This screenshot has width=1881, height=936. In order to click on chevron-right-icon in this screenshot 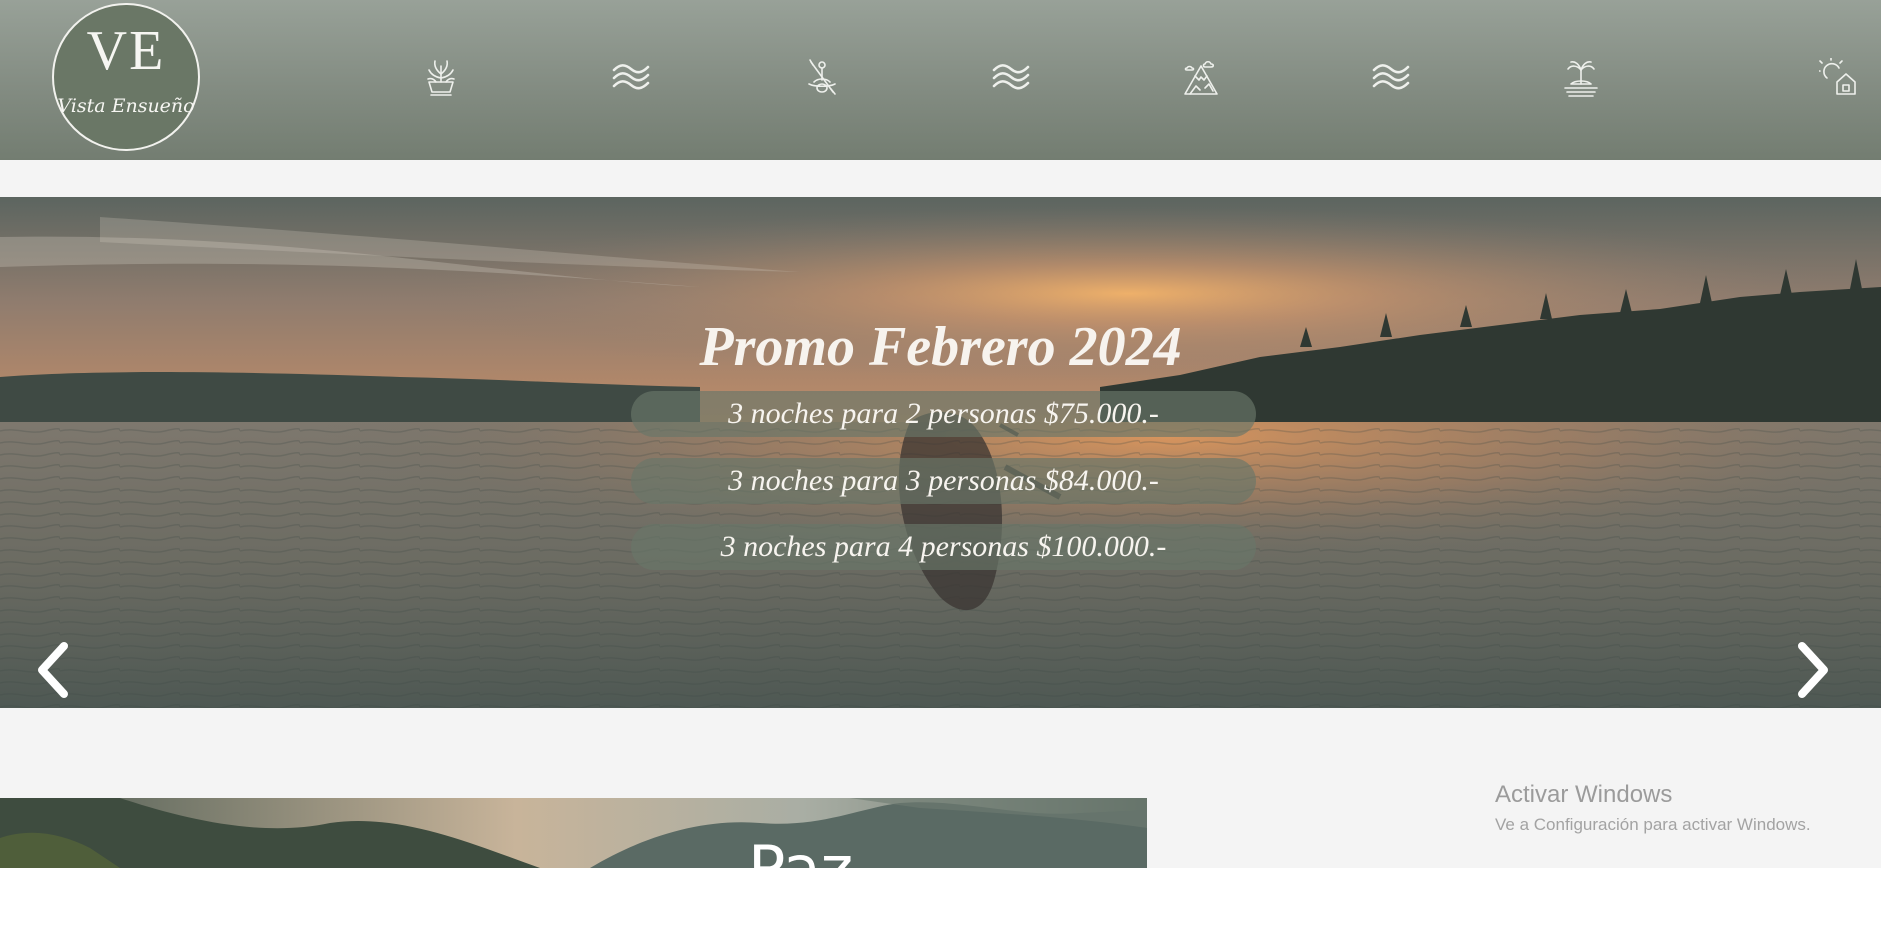, I will do `click(1813, 670)`.